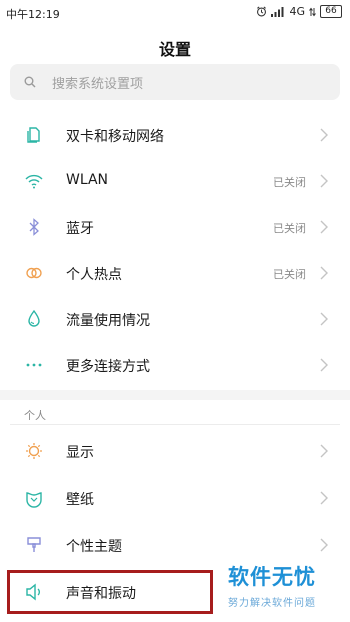 This screenshot has width=350, height=622. I want to click on settings-item-label: 壁纸, so click(80, 500).